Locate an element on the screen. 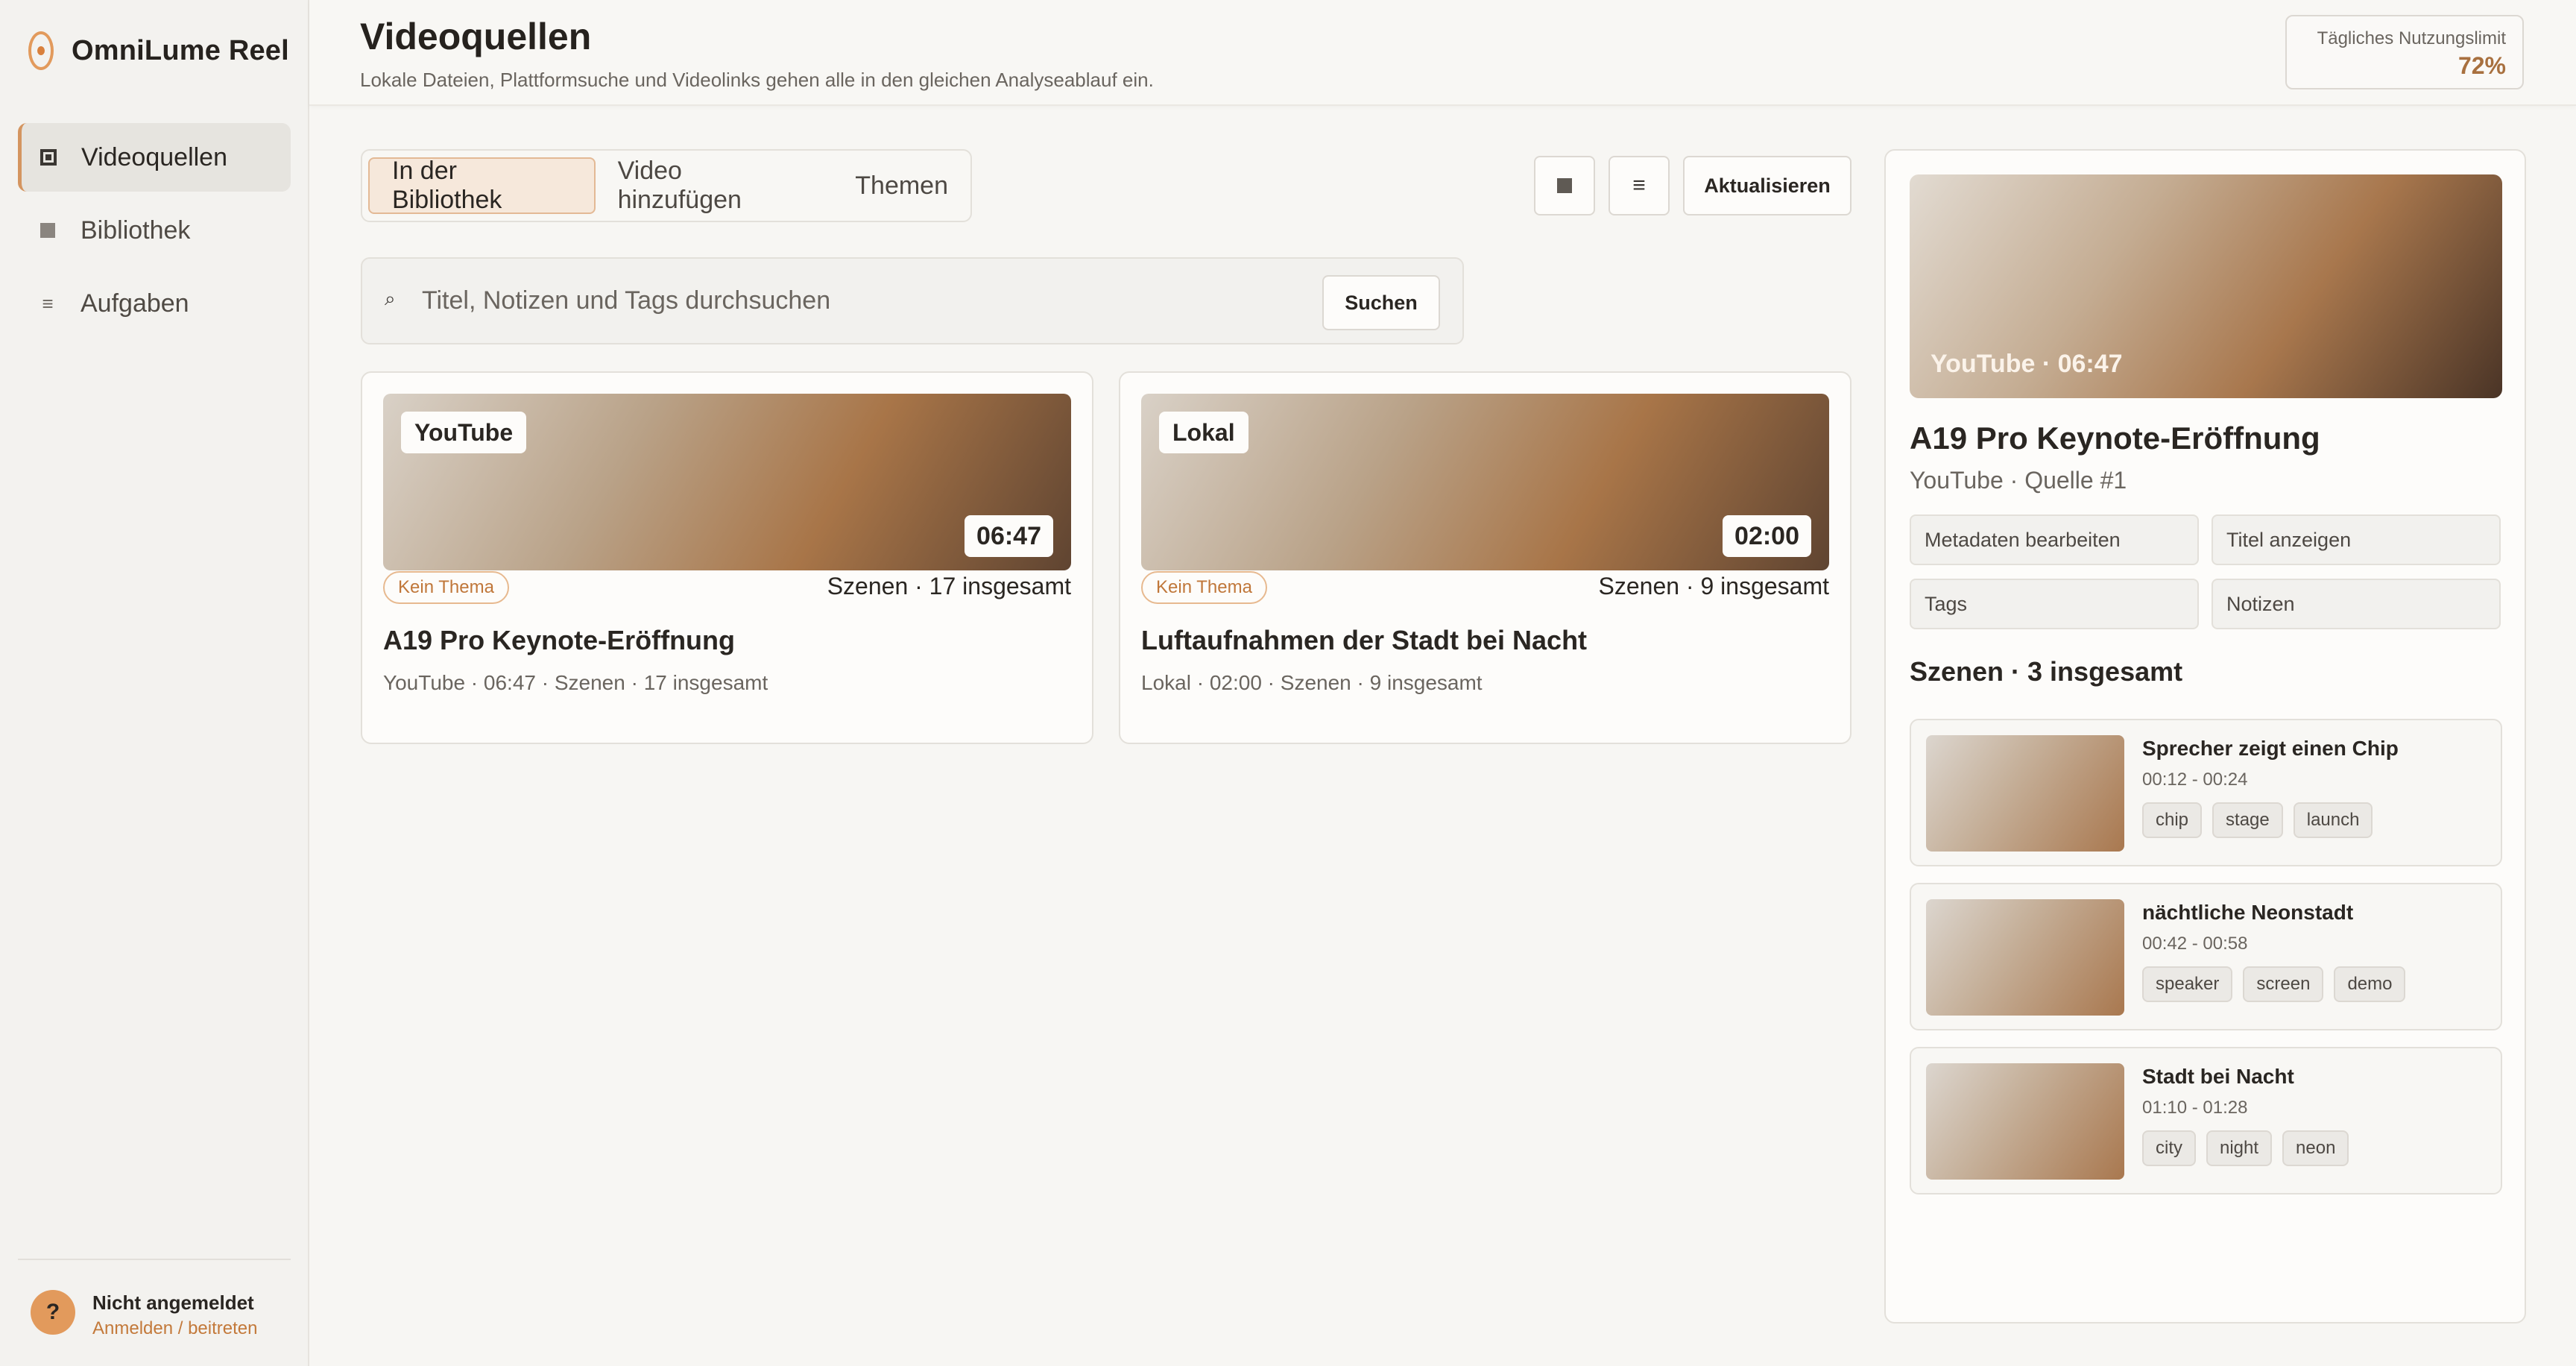  scenes-heading: Szenen · 3 insgesamt is located at coordinates (2047, 671).